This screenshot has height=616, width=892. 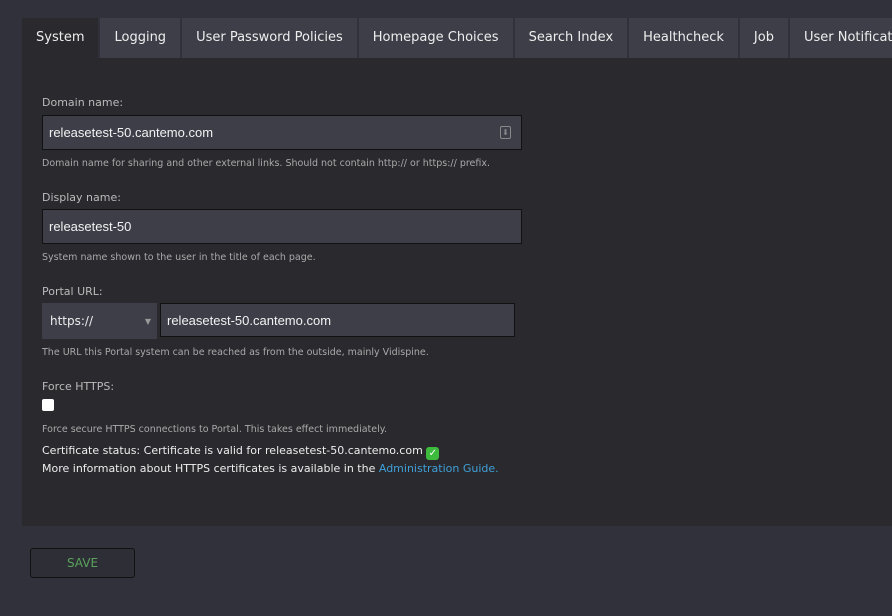 What do you see at coordinates (337, 320) in the screenshot?
I see `portal-url-input: releasetest-50.cantemo.com` at bounding box center [337, 320].